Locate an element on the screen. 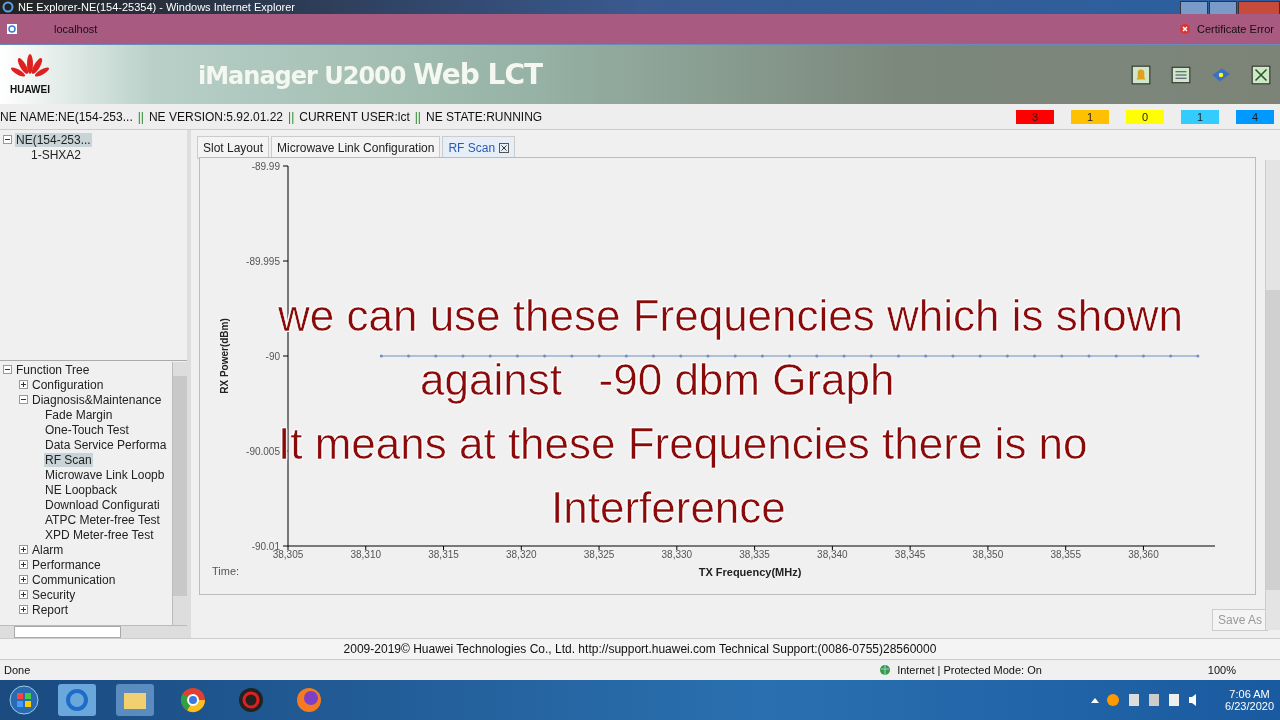  y-tick-label: -90 is located at coordinates (272, 356).